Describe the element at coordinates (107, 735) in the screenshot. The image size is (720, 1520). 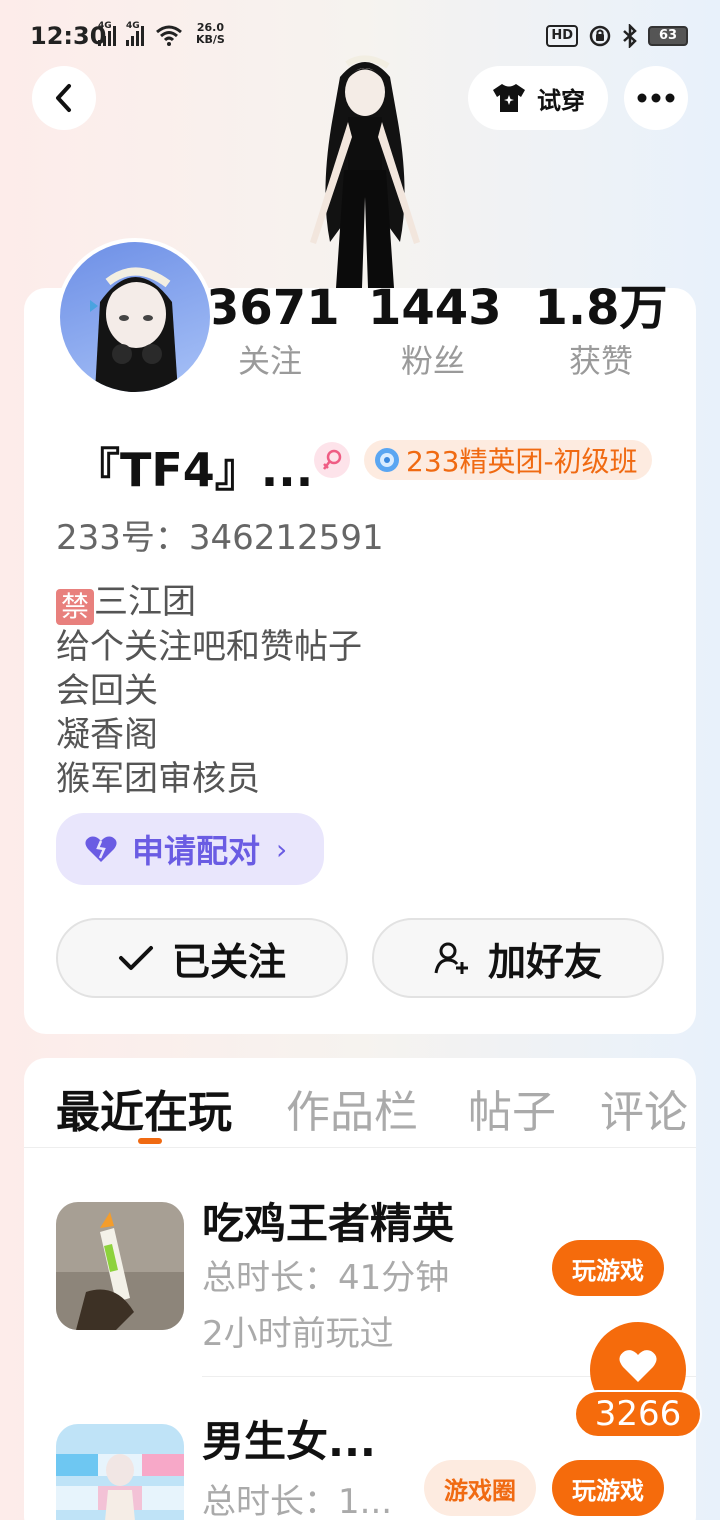
I see `bio-line: 凝香阁` at that location.